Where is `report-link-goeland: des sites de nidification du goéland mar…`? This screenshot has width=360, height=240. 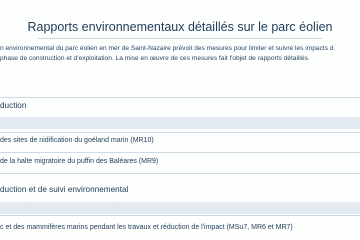
report-link-goeland: des sites de nidification du goéland mar… is located at coordinates (180, 140).